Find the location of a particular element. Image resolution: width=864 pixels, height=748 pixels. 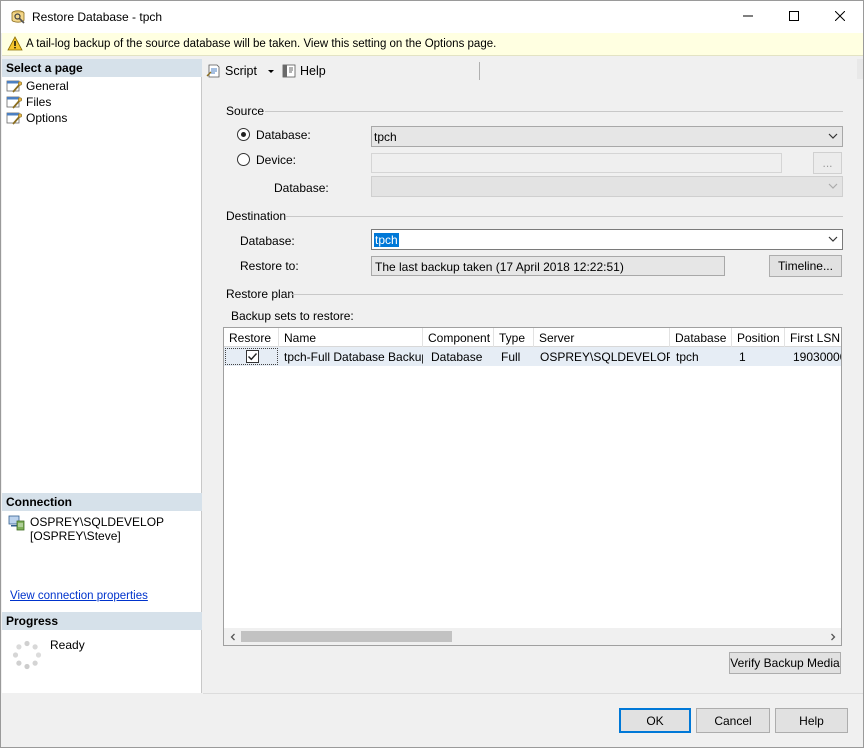

column-header-first-lsn: First LSN is located at coordinates (813, 337).